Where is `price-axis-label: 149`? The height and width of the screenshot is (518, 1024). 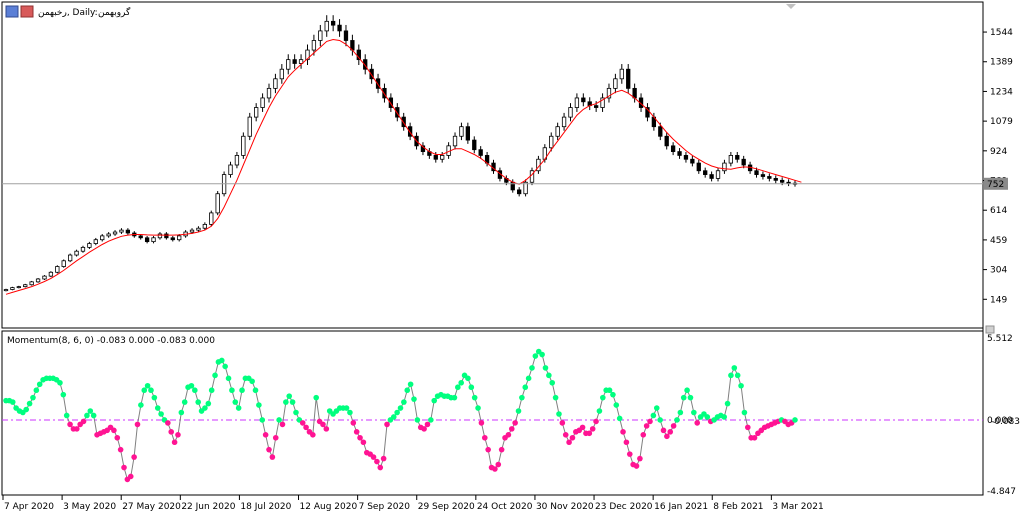 price-axis-label: 149 is located at coordinates (998, 300).